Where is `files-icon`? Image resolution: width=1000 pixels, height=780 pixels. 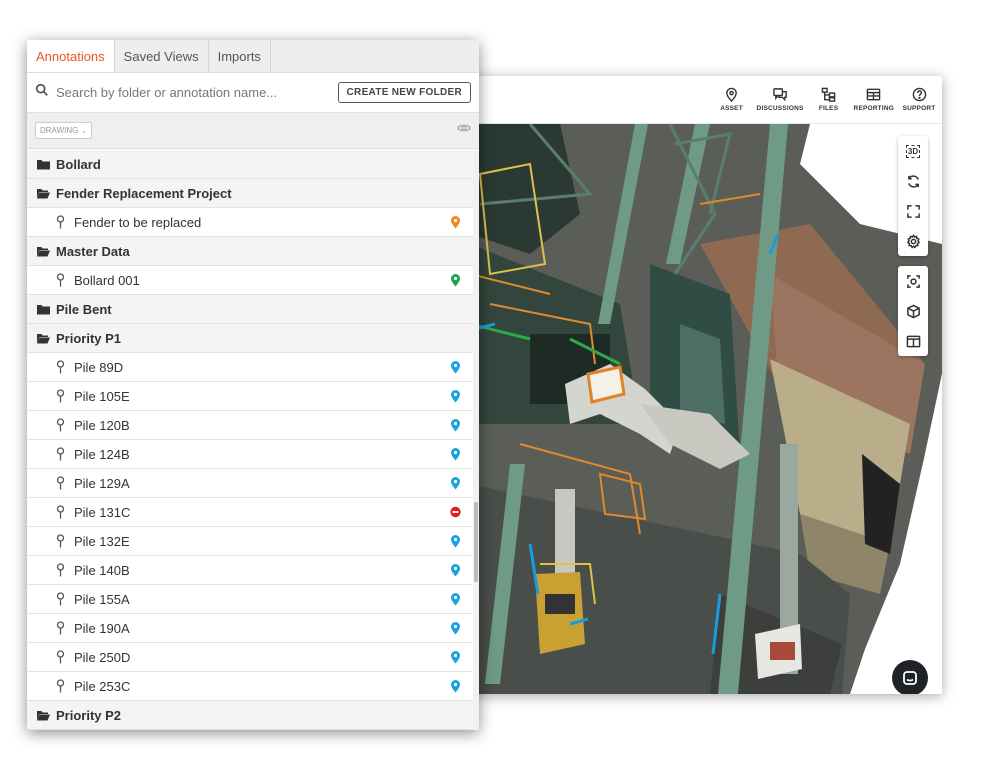
files-icon is located at coordinates (828, 94).